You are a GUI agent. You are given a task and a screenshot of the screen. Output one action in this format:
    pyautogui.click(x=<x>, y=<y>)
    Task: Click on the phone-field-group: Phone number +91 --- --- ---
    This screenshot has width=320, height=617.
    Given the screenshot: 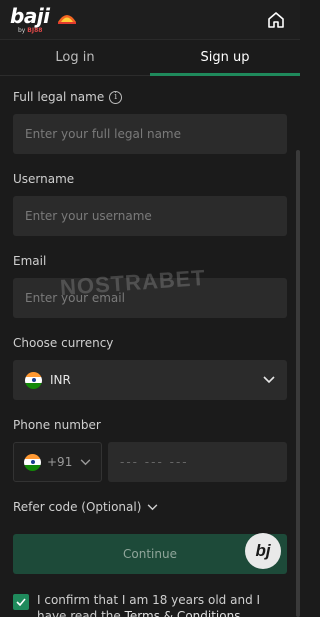 What is the action you would take?
    pyautogui.click(x=150, y=450)
    